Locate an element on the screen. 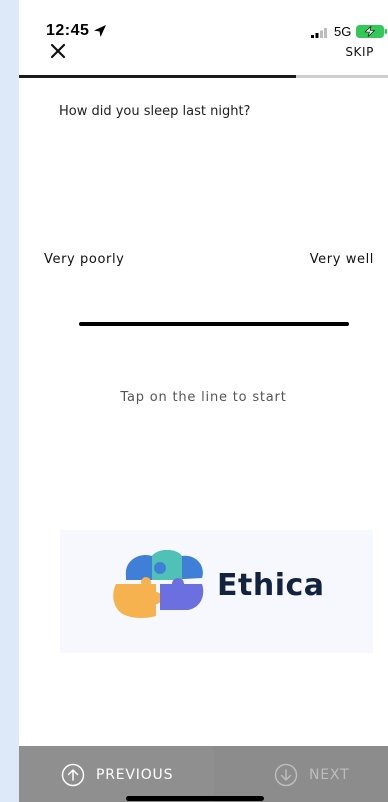 Image resolution: width=388 pixels, height=802 pixels. arrow-up-circle-icon is located at coordinates (73, 775).